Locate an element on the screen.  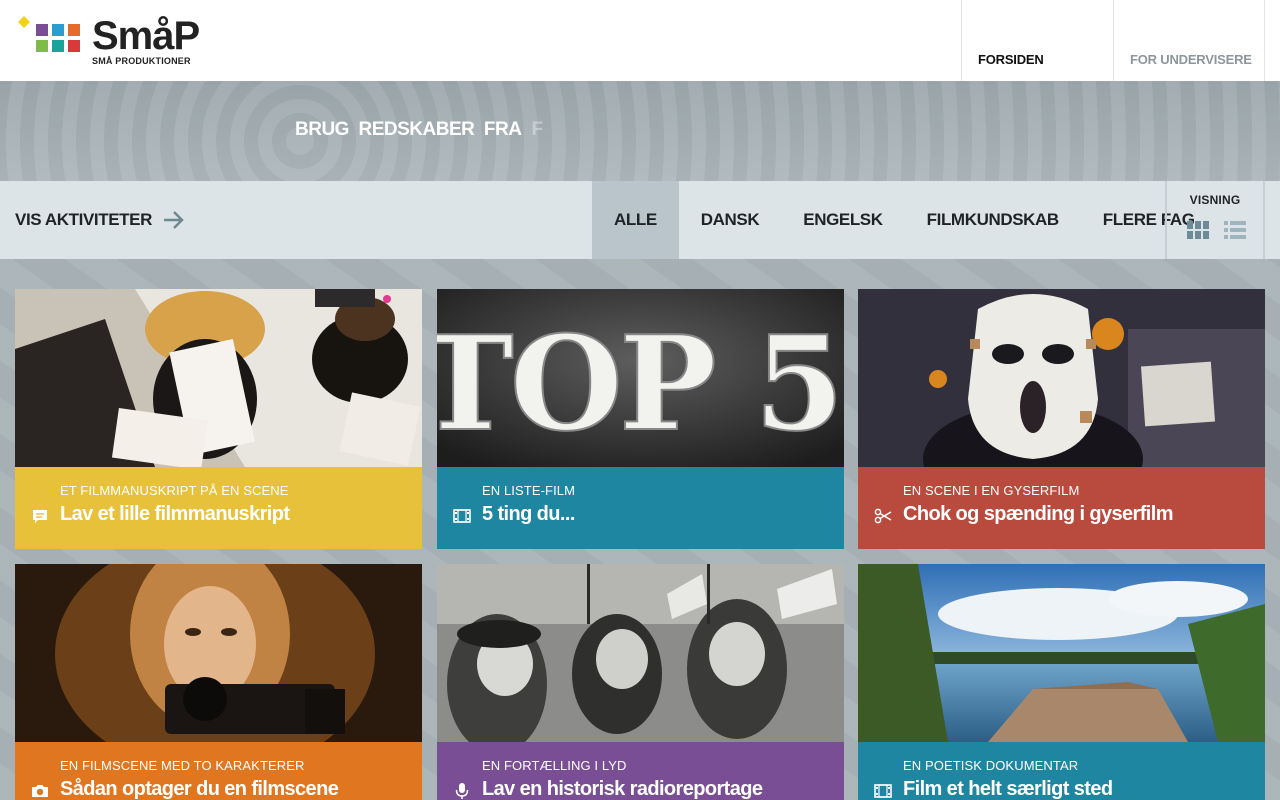
logo-subtitle: SMÅ PRODUKTIONER is located at coordinates (141, 61).